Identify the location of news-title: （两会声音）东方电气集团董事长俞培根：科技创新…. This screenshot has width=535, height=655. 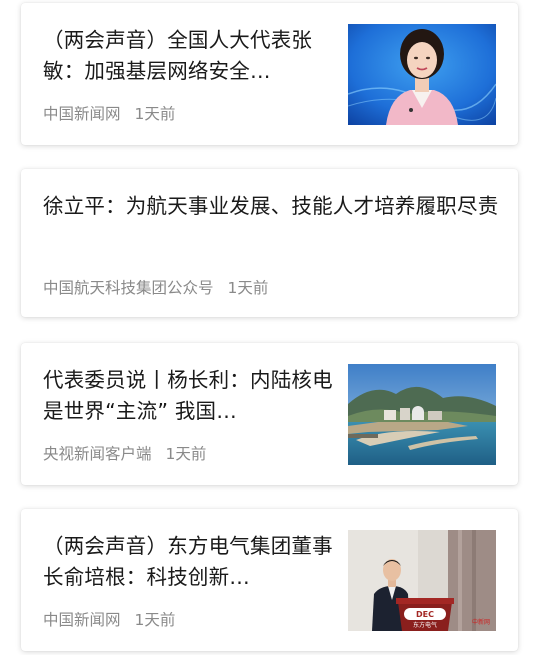
(188, 562).